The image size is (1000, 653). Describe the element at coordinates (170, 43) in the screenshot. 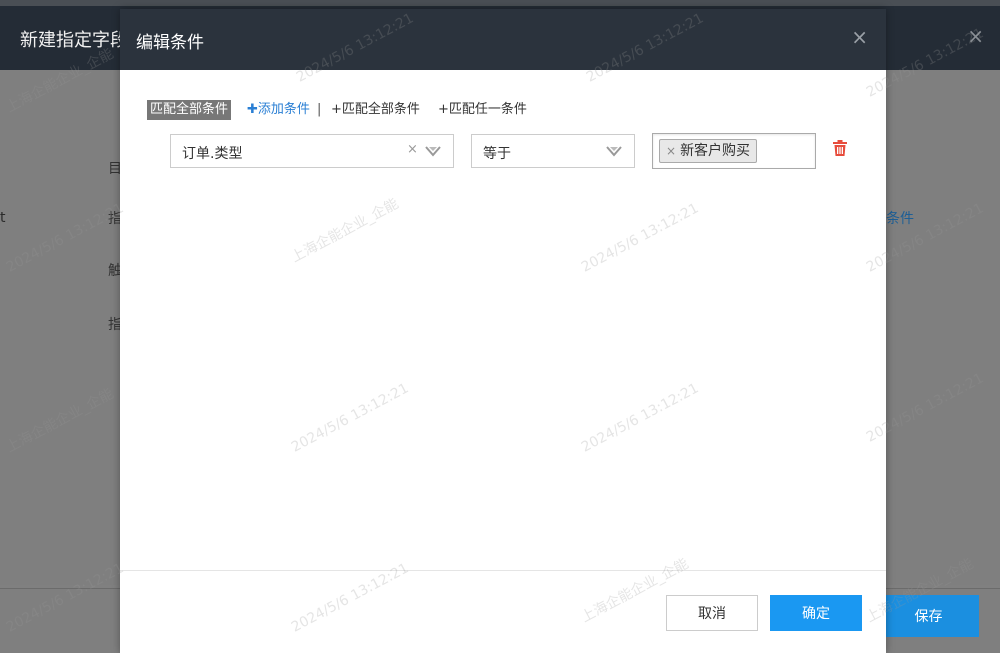

I see `modal-title: 编辑条件` at that location.